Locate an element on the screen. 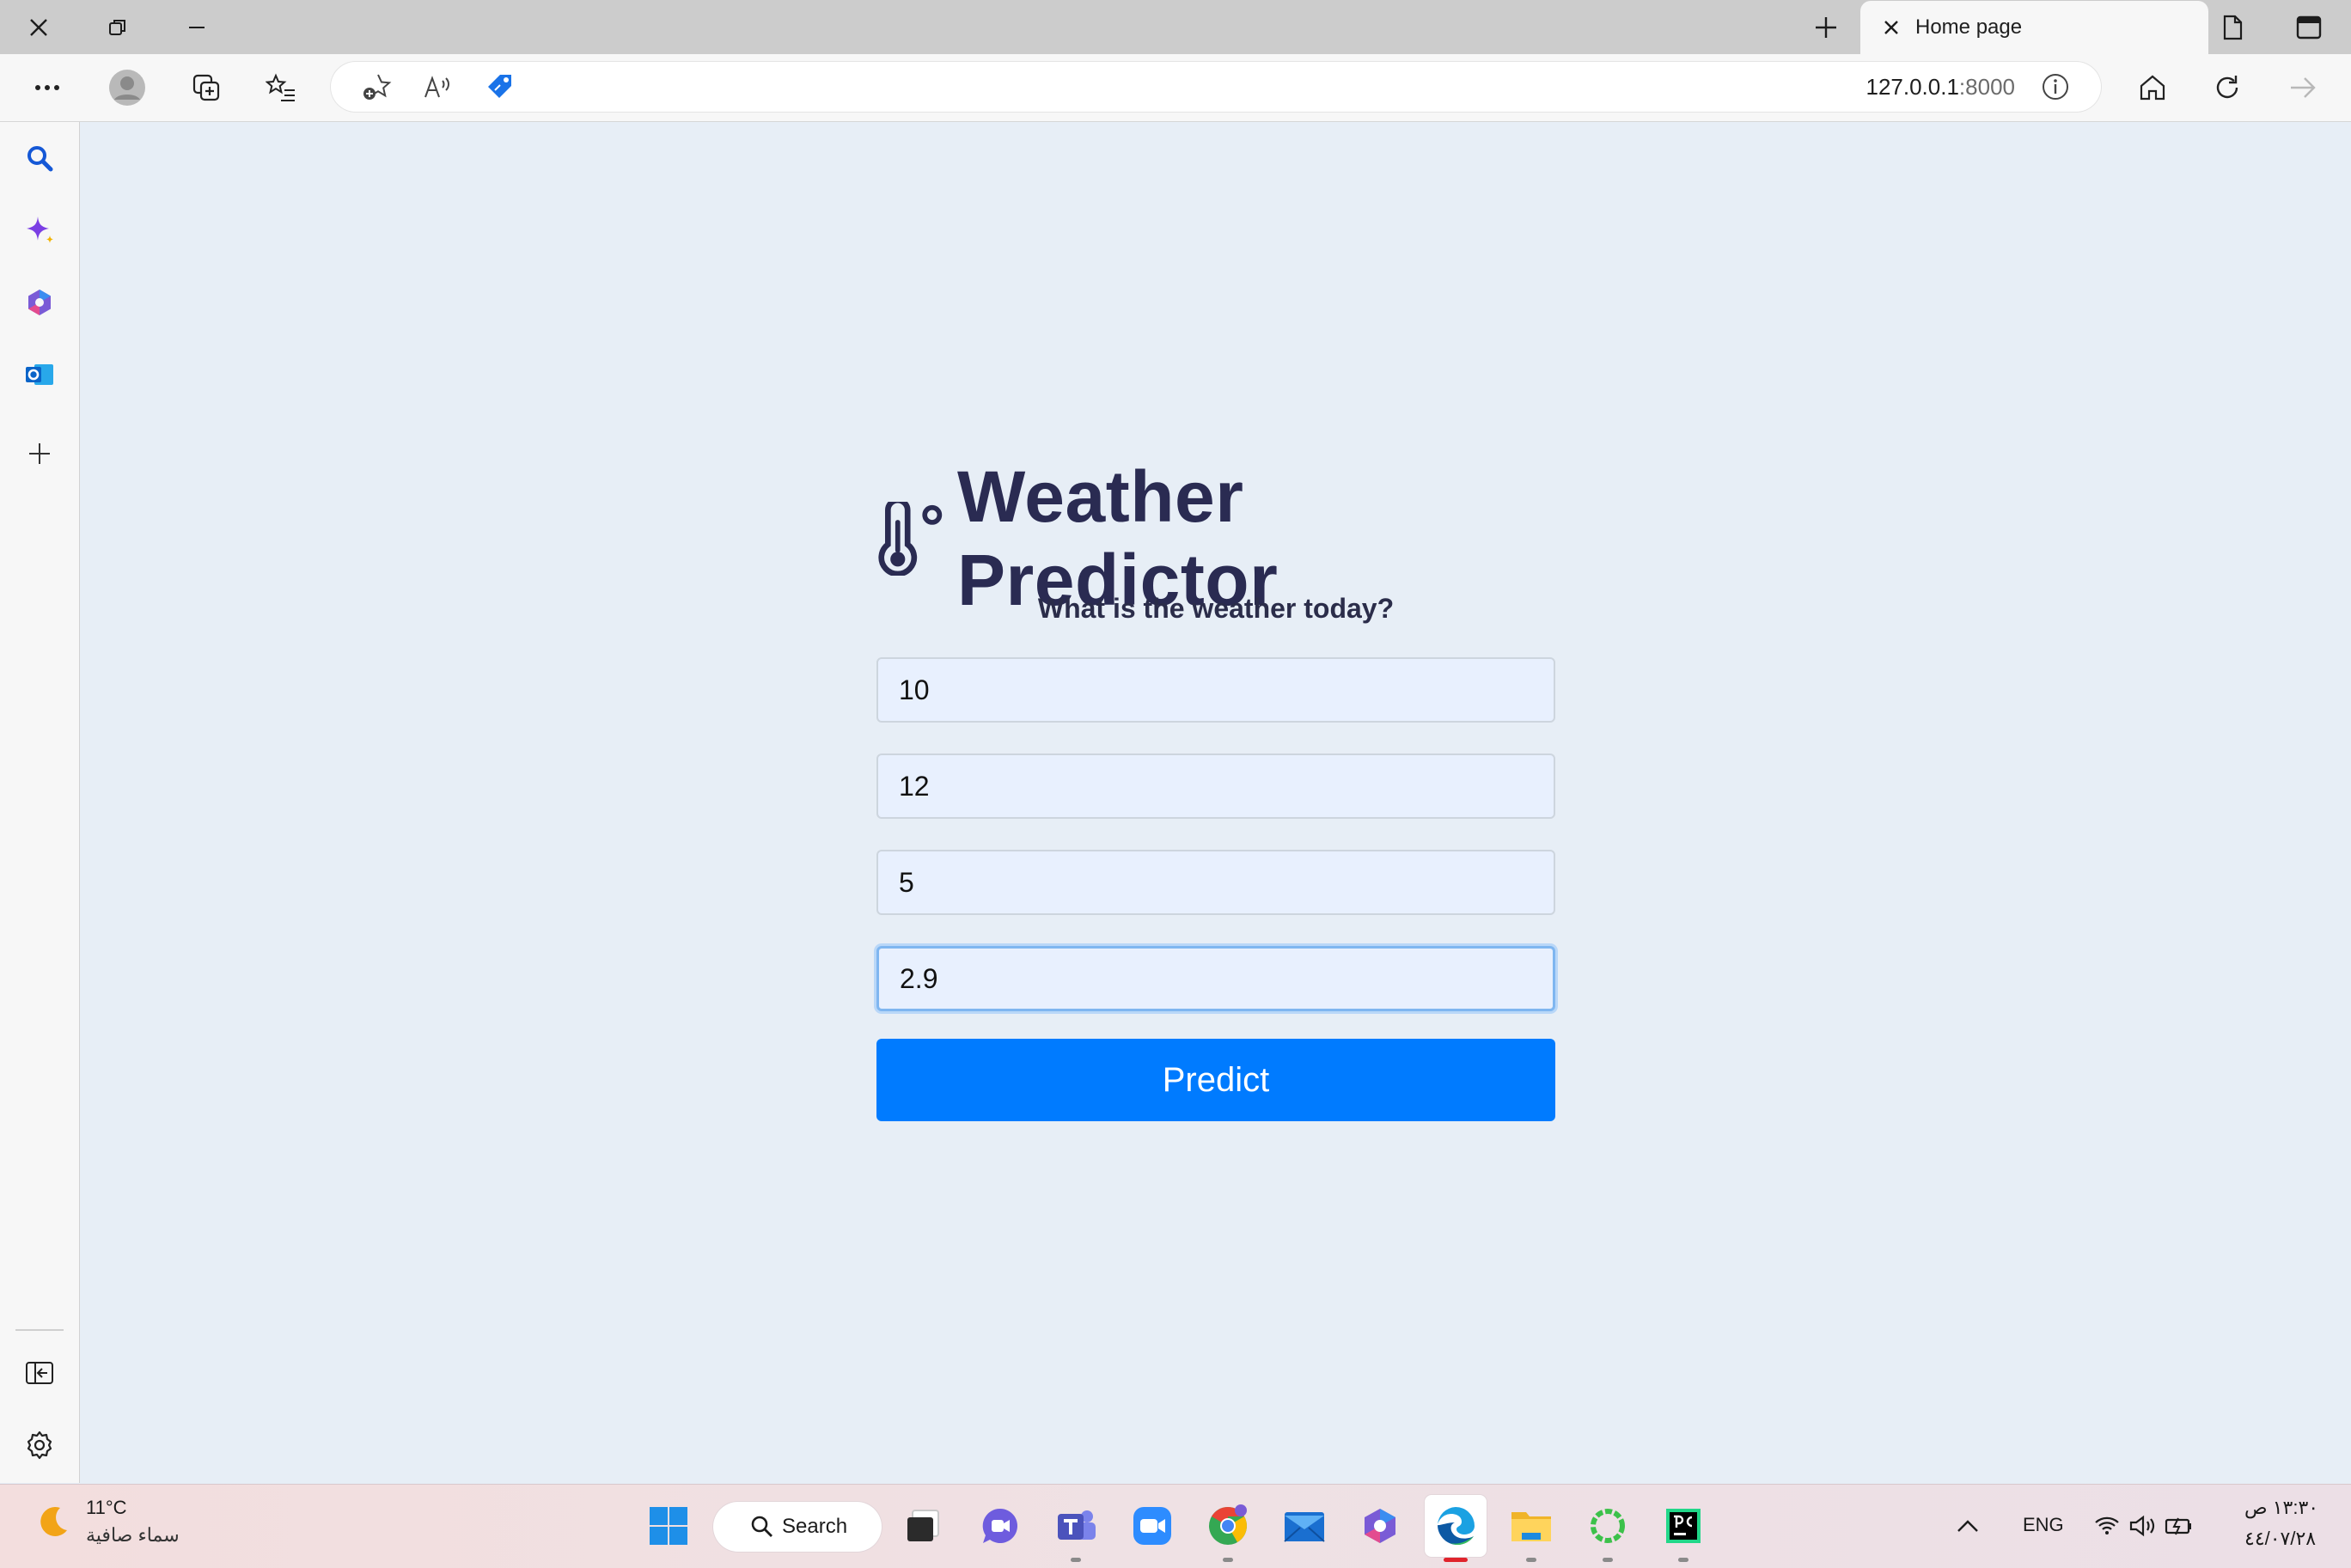 This screenshot has height=1568, width=2351. home-button is located at coordinates (2152, 87).